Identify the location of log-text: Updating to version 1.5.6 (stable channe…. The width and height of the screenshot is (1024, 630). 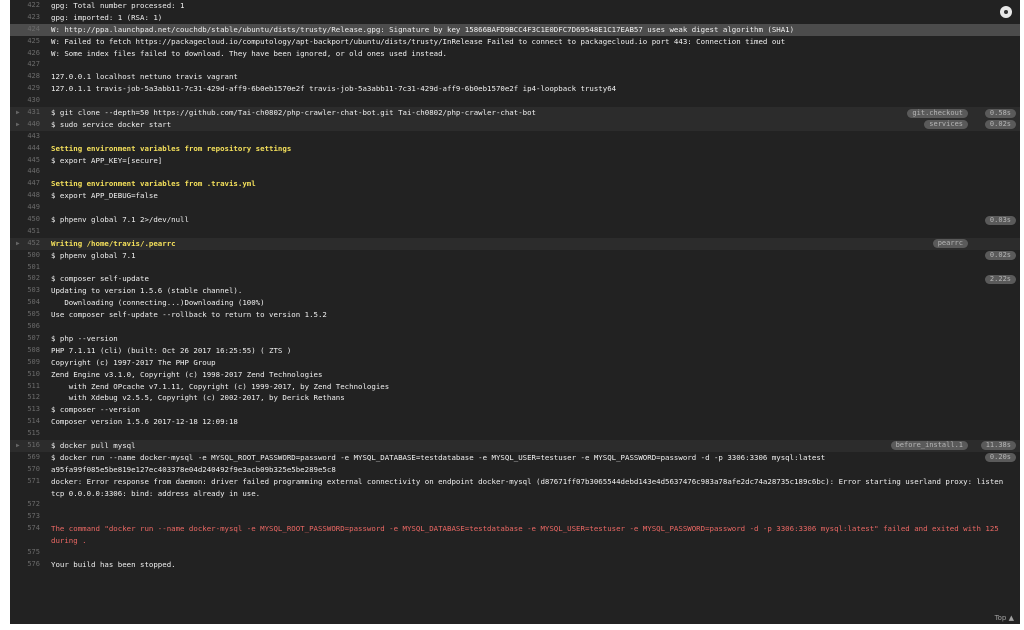
(147, 291).